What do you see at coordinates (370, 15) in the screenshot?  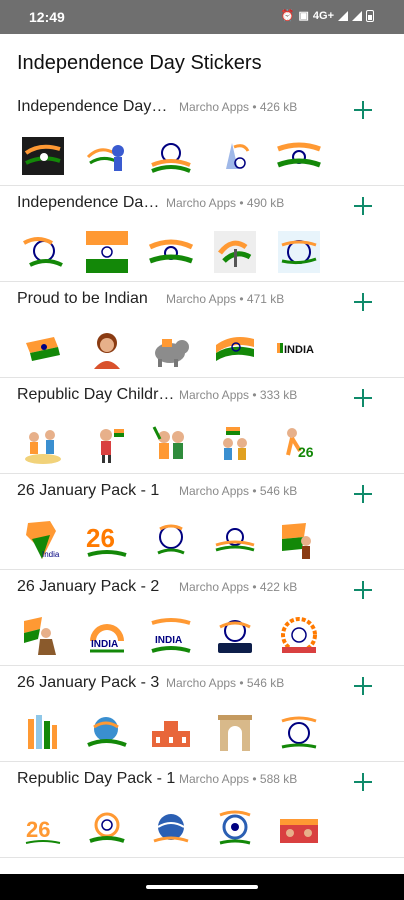 I see `battery-icon` at bounding box center [370, 15].